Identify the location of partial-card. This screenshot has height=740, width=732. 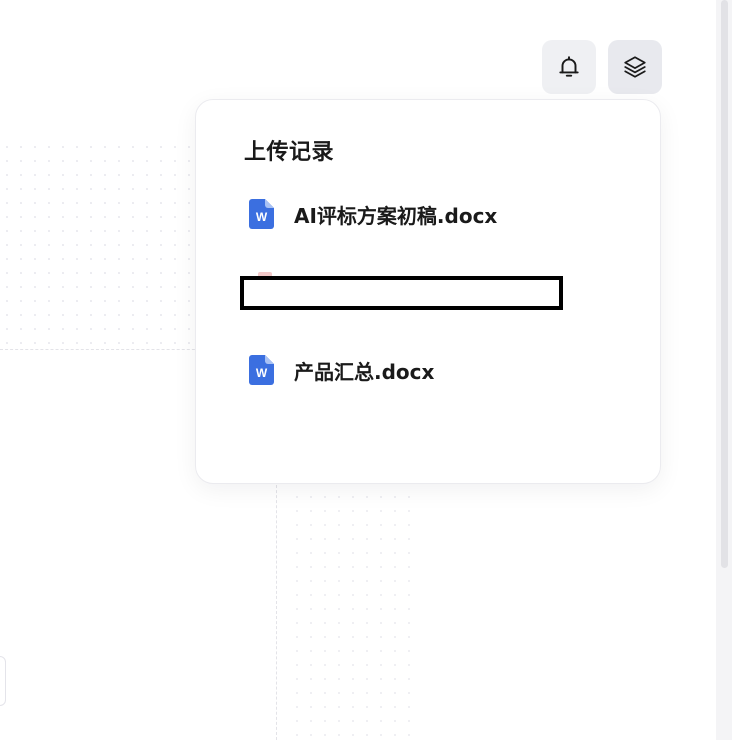
(3, 681).